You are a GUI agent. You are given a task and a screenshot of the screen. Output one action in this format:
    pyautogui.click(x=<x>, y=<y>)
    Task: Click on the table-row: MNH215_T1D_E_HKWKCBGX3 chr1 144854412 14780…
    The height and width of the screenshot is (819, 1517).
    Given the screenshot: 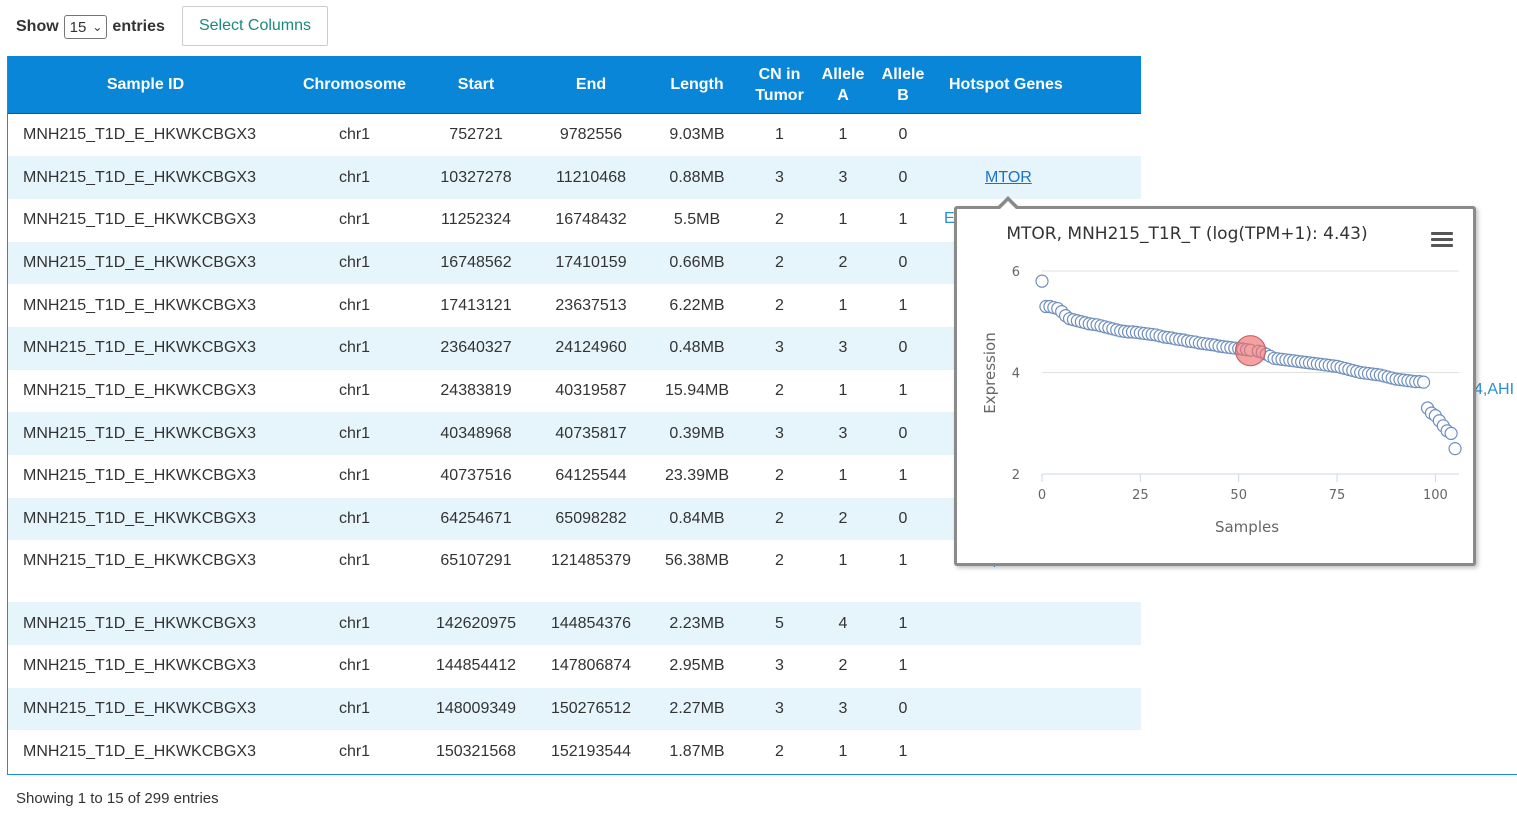 What is the action you would take?
    pyautogui.click(x=574, y=666)
    